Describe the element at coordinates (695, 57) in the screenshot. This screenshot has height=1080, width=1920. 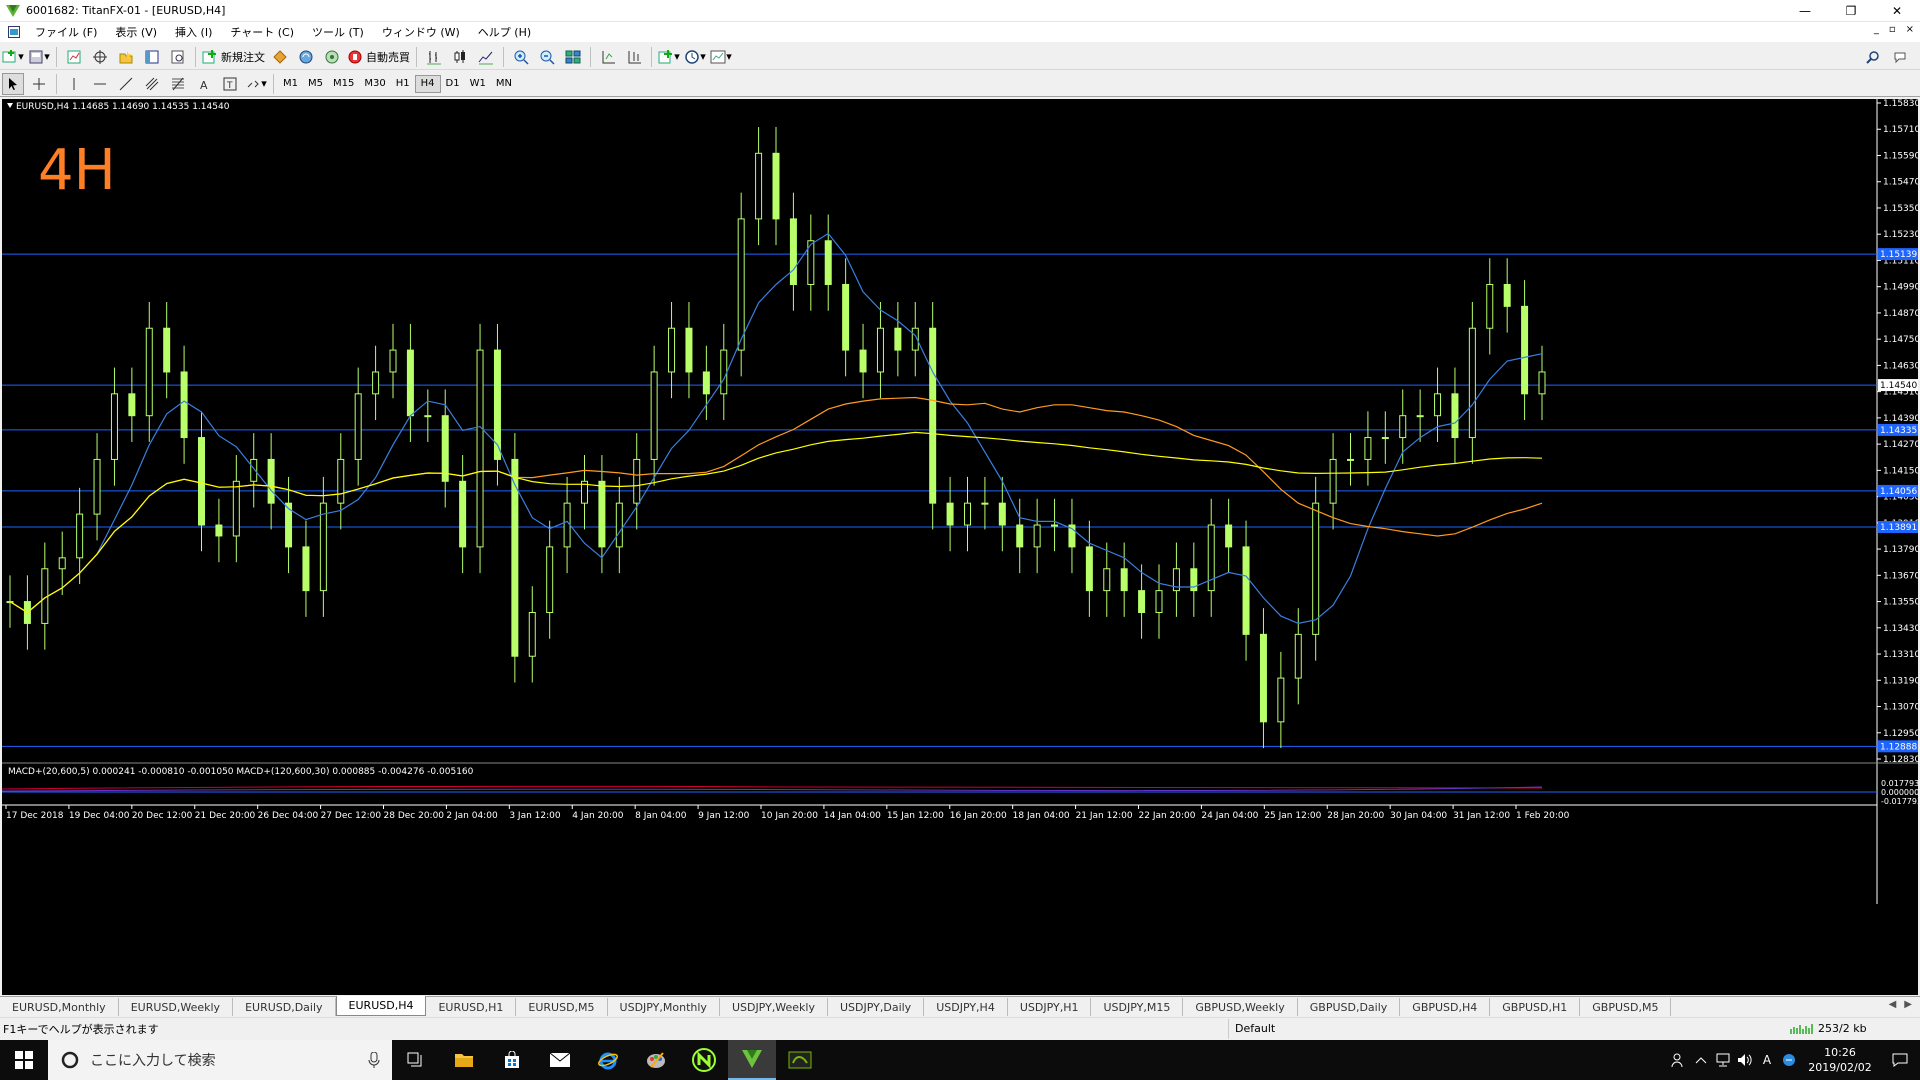
I see `periods-button: ▾` at that location.